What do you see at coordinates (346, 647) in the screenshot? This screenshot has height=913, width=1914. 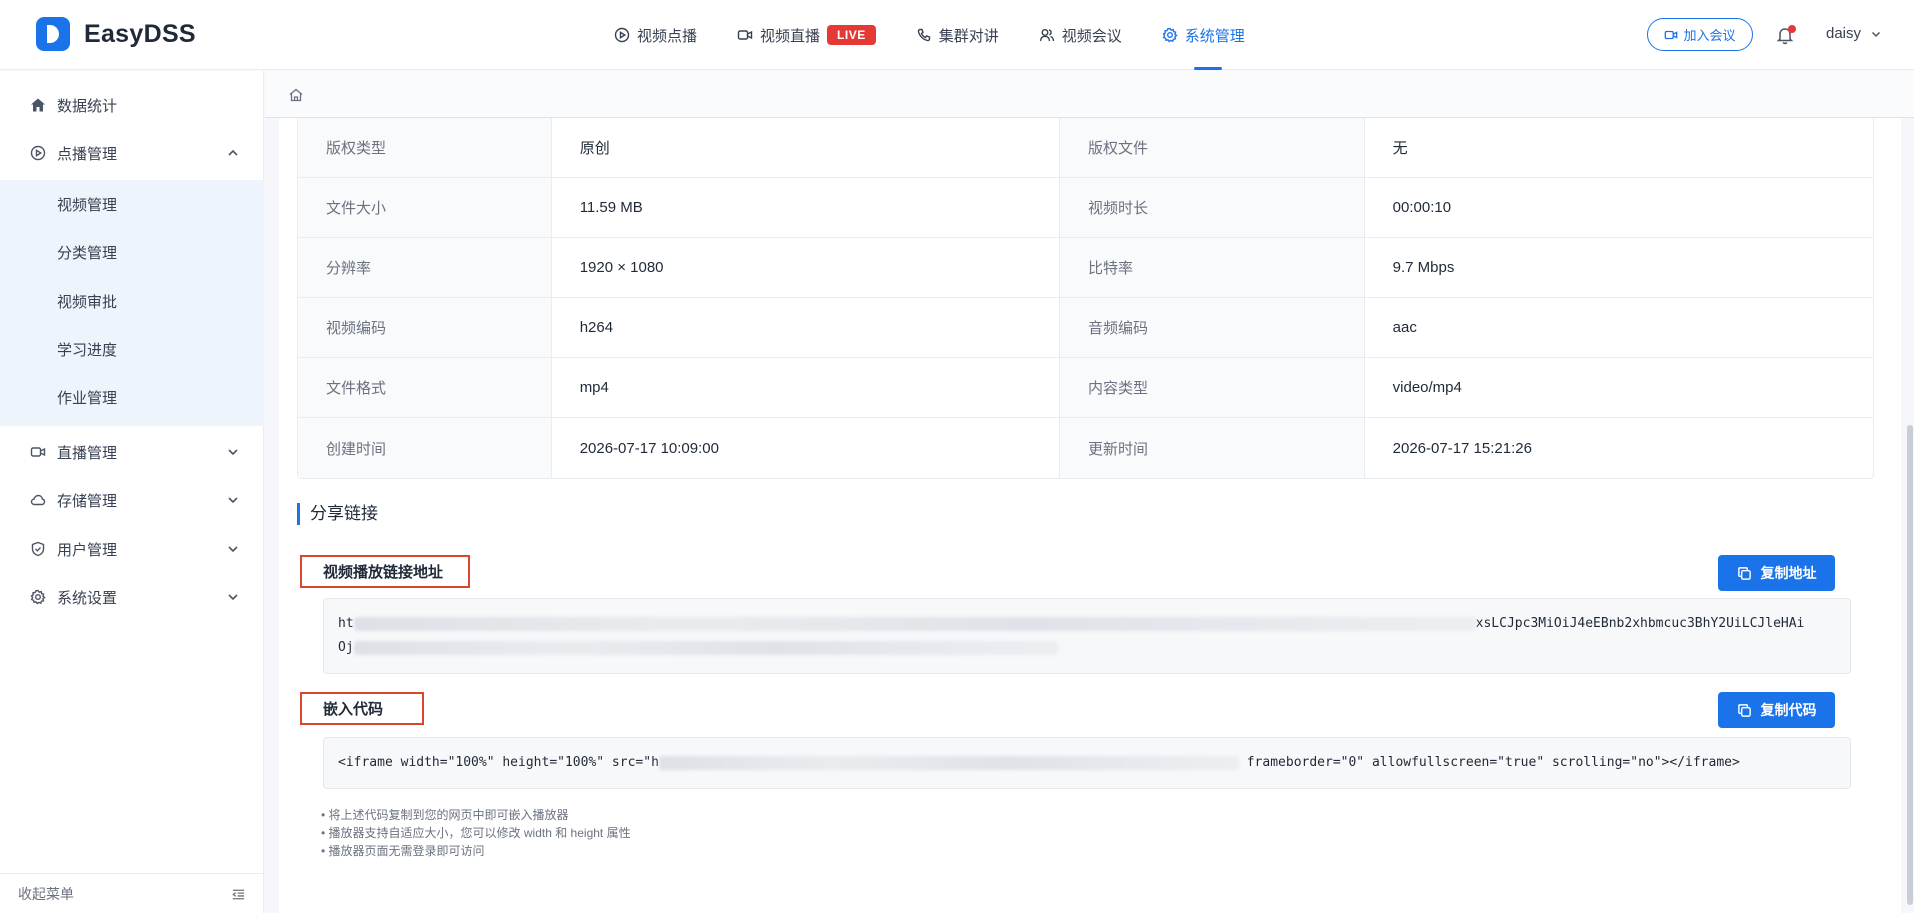 I see `link-text: Oj` at bounding box center [346, 647].